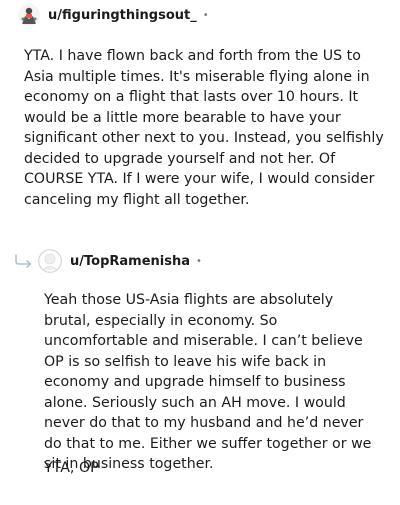  I want to click on user-avatar-default-icon, so click(50, 261).